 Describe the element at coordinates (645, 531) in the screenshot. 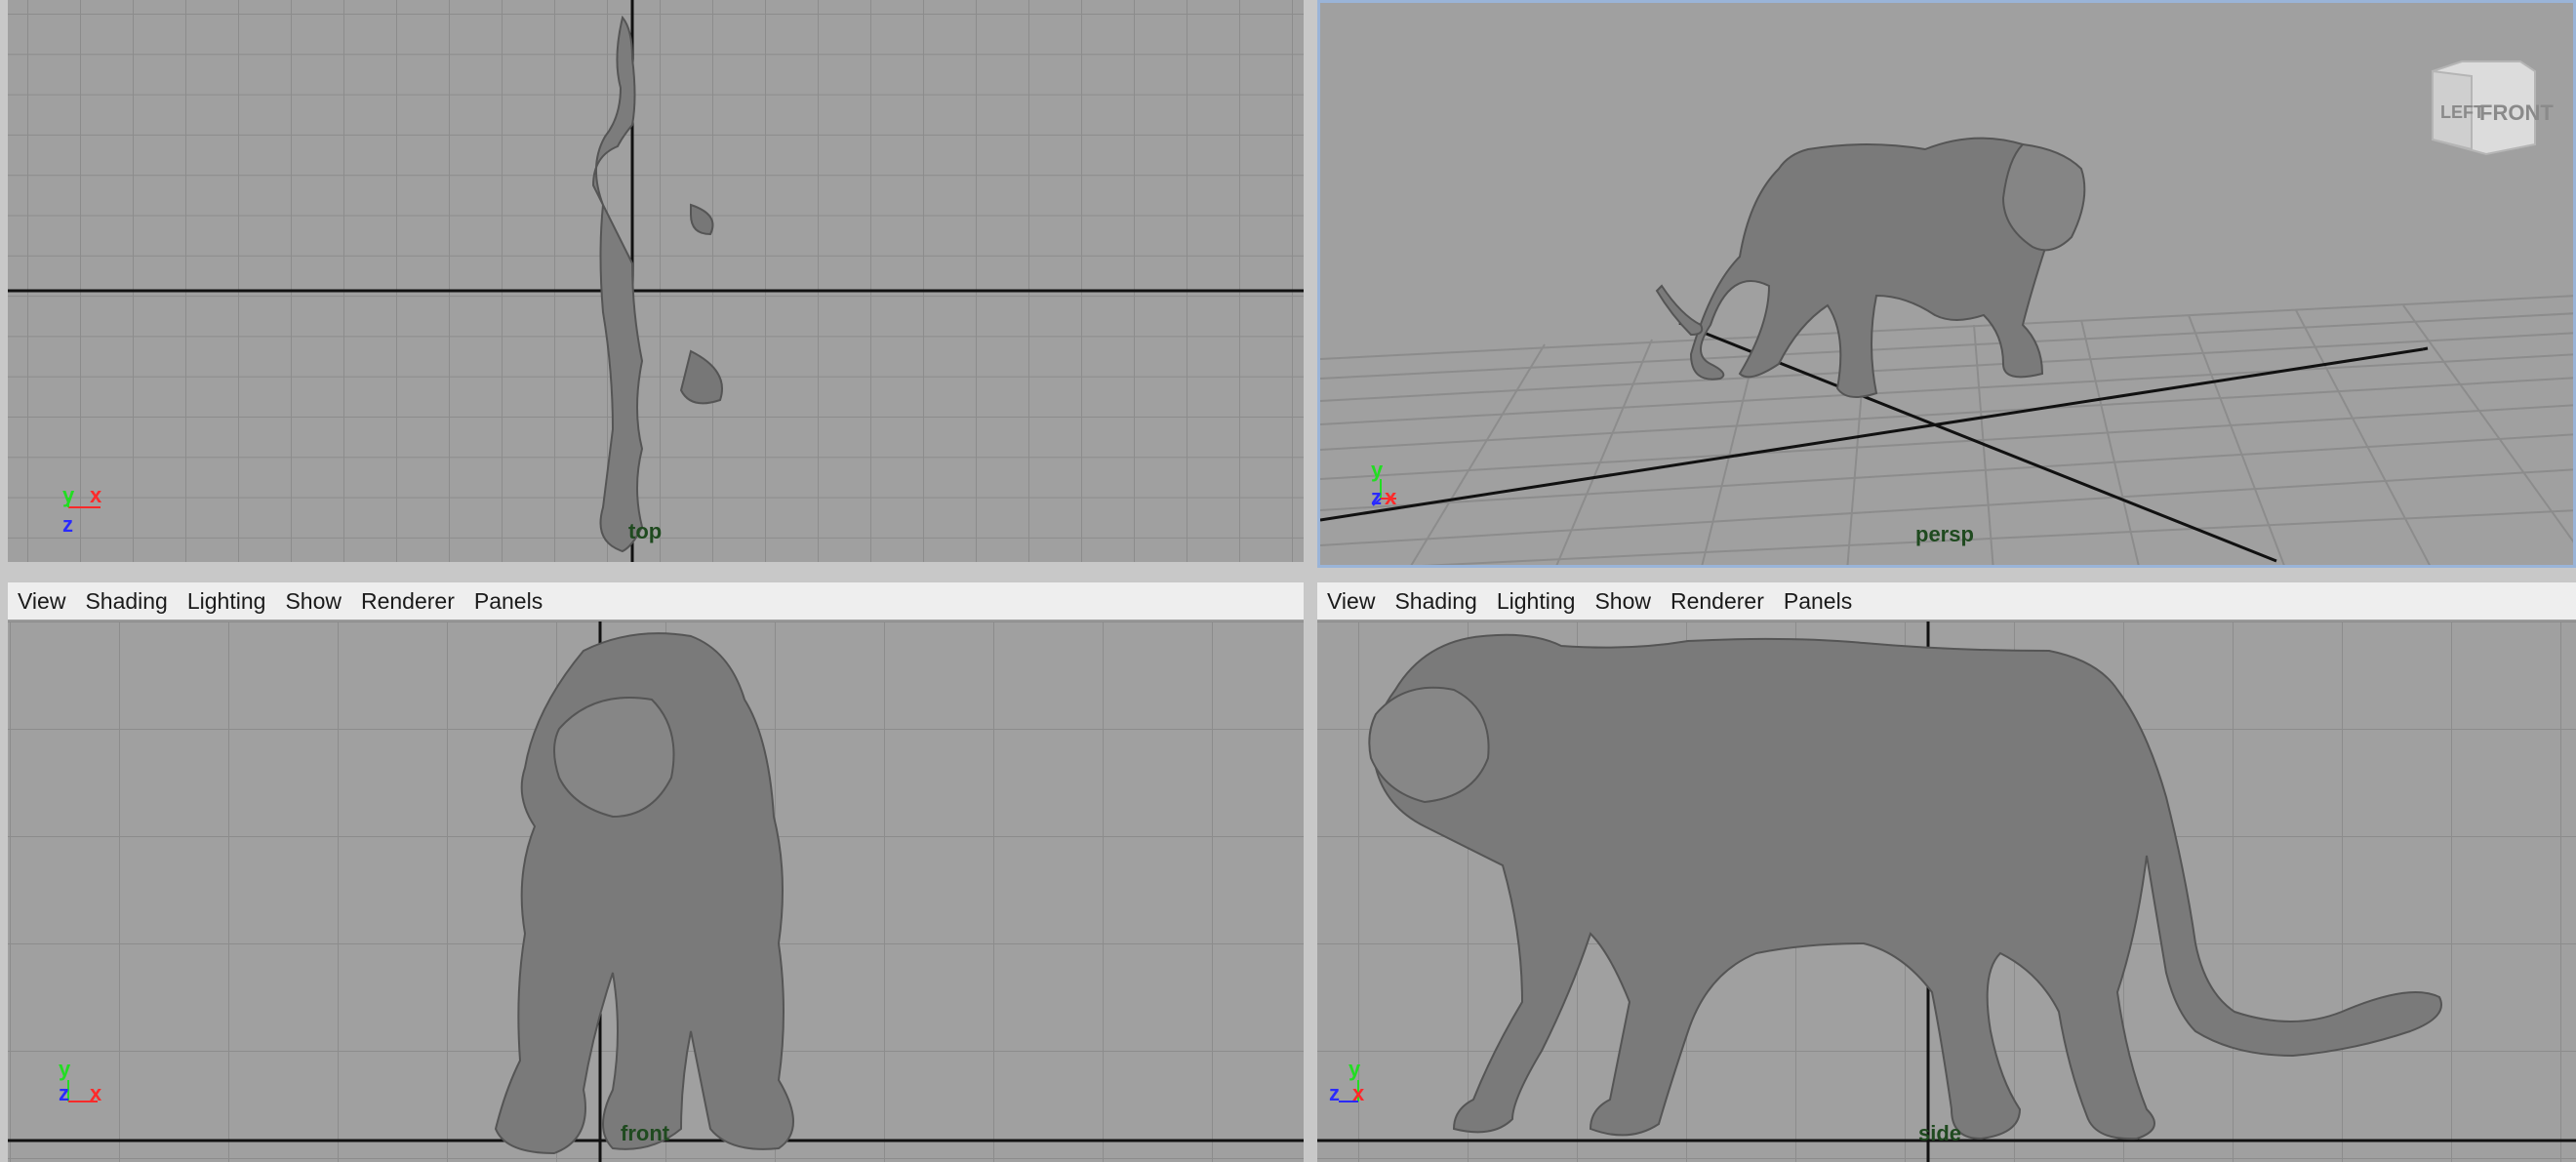

I see `camera-label-top: top` at that location.